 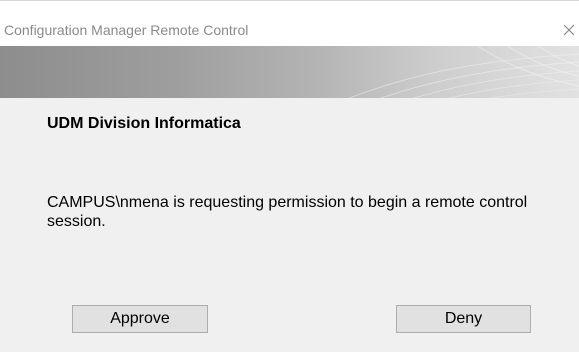 I want to click on window-title: Configuration Manager Remote Control, so click(x=126, y=30).